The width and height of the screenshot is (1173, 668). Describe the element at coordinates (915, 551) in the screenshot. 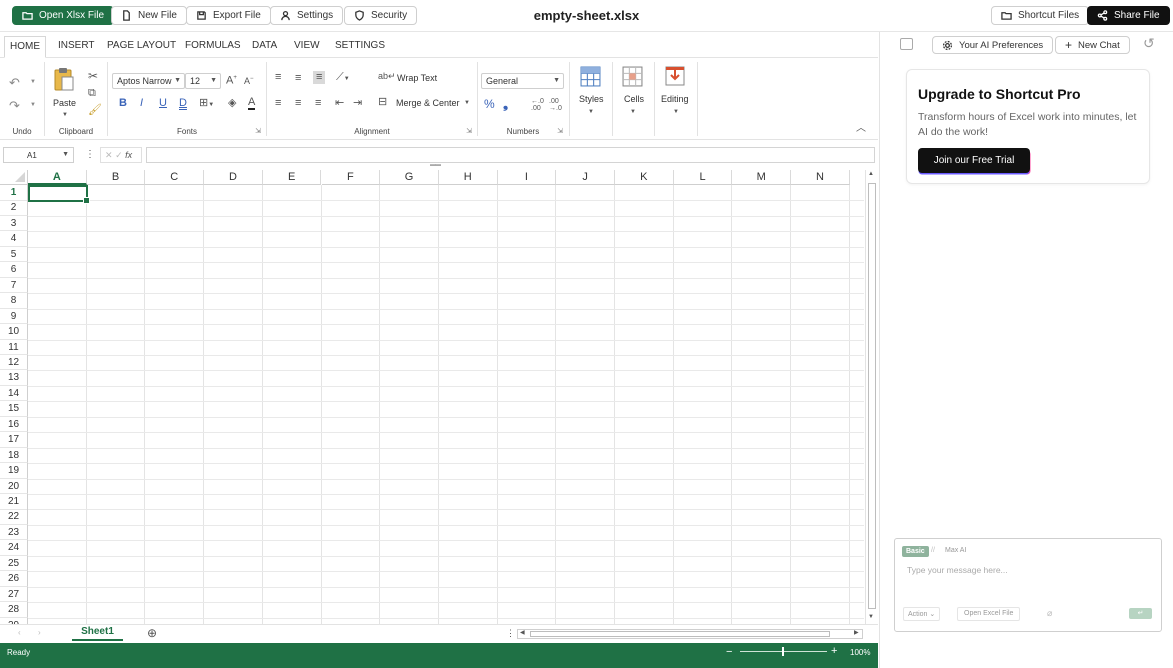

I see `mode-basic-toggle: Basic` at that location.